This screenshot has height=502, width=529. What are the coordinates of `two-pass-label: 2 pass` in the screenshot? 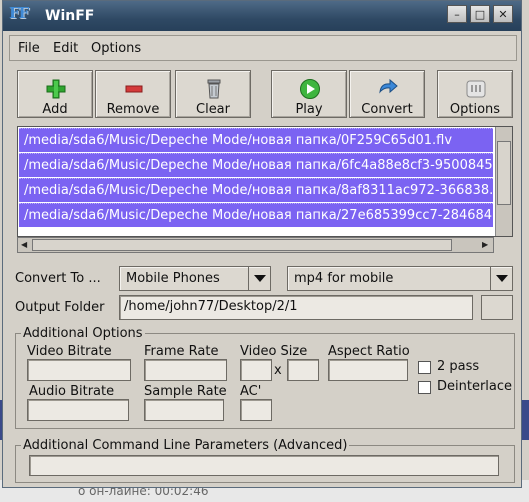 It's located at (458, 366).